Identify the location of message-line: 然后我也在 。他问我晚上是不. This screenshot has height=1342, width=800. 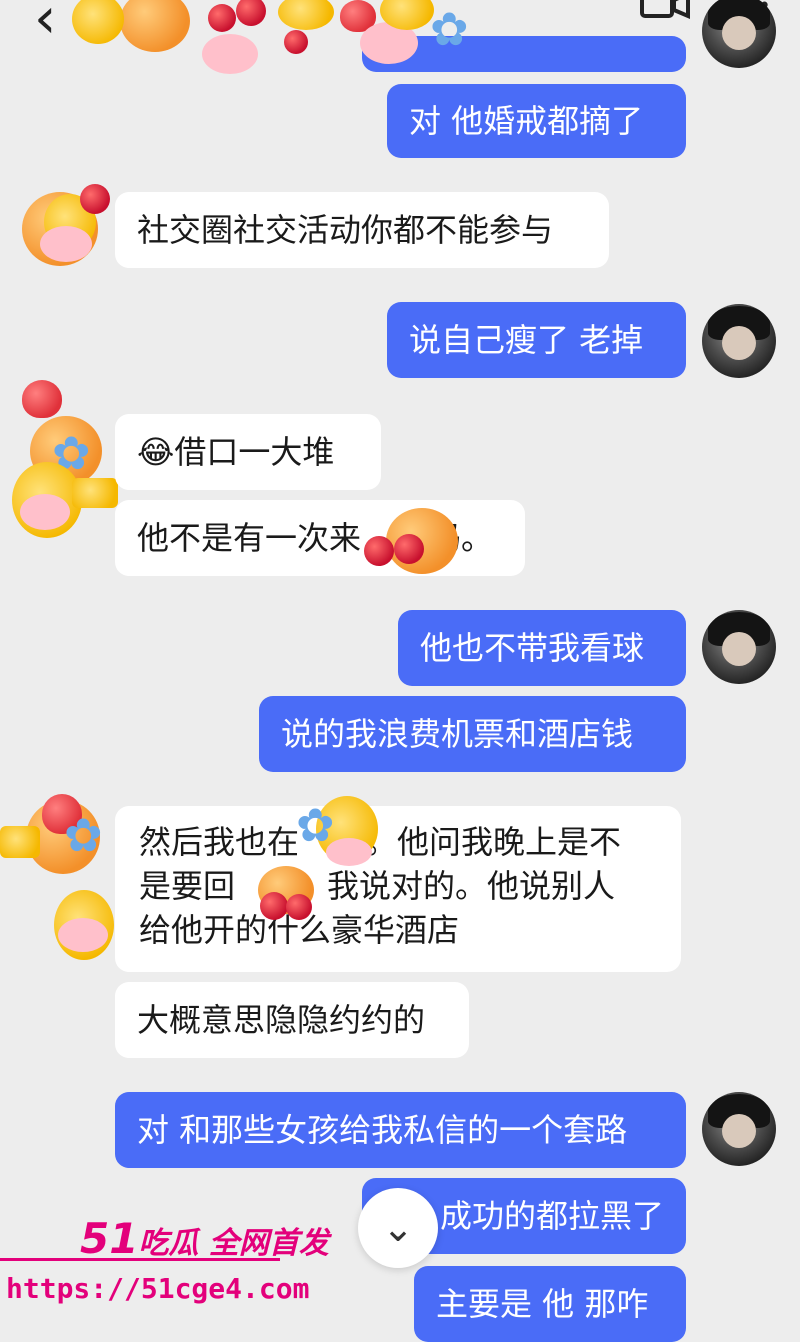
(380, 842).